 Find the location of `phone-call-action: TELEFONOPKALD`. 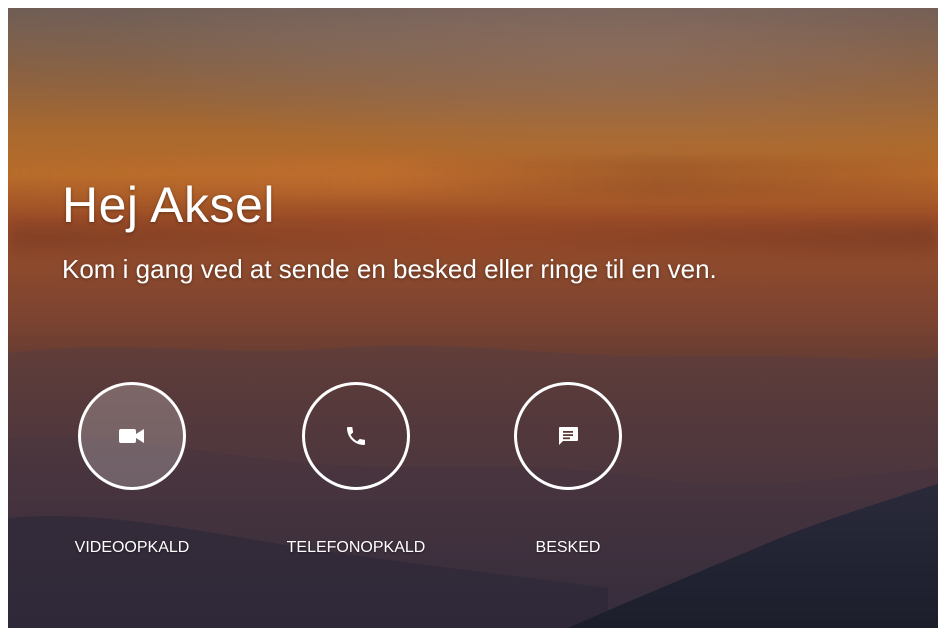

phone-call-action: TELEFONOPKALD is located at coordinates (356, 477).